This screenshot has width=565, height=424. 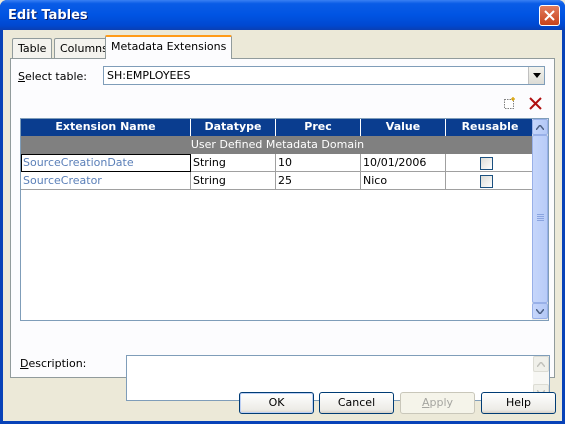 I want to click on scroll-thumb, so click(x=540, y=219).